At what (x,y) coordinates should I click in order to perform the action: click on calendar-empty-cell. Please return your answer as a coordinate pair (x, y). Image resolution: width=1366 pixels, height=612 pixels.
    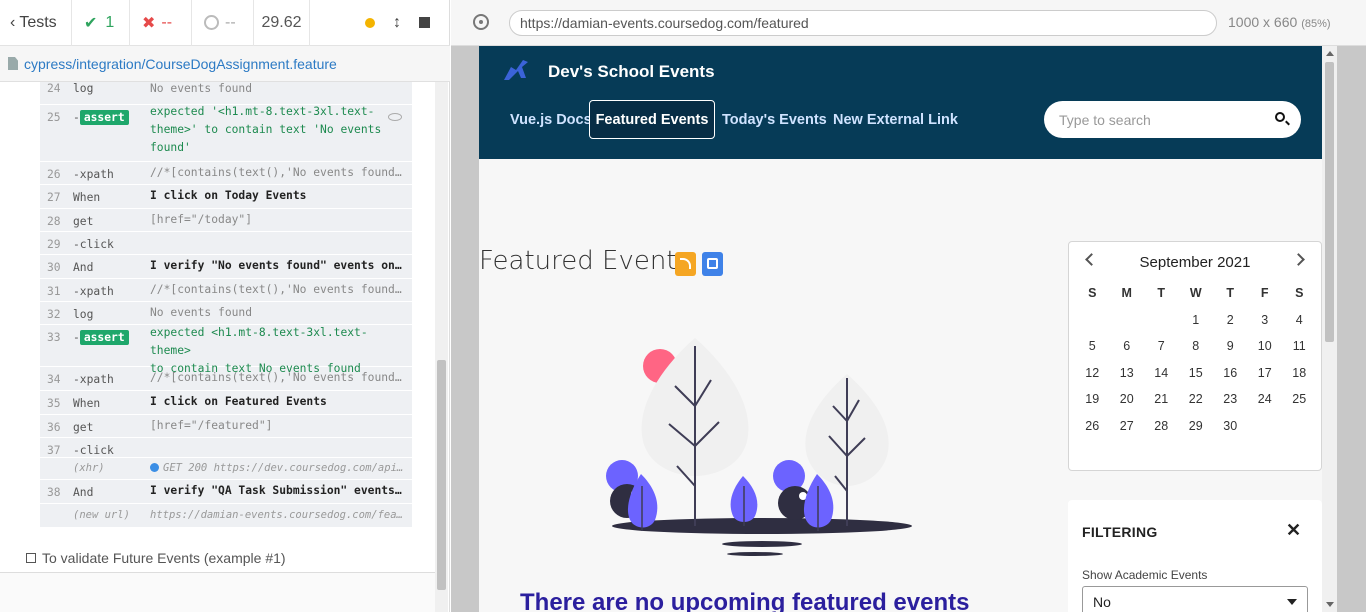
    Looking at the image, I should click on (1161, 320).